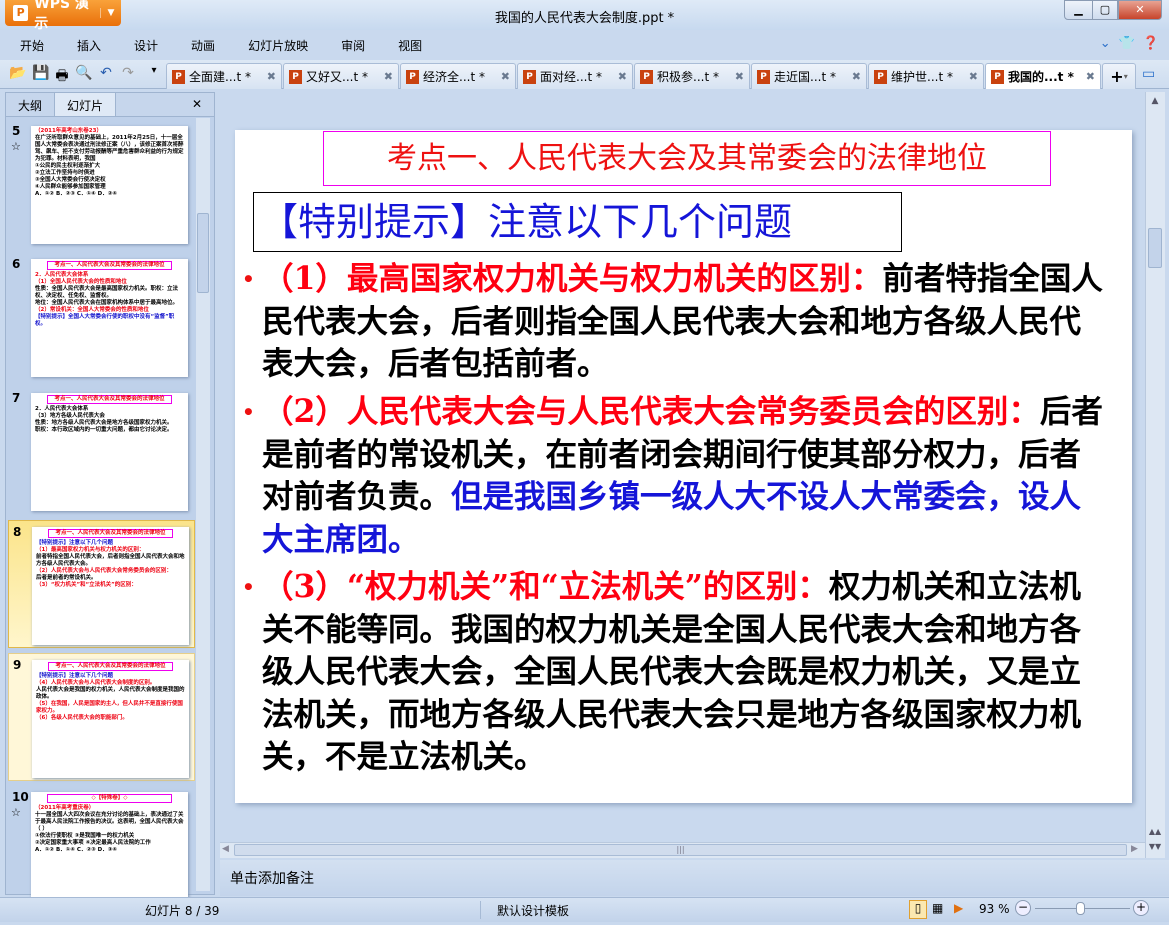 This screenshot has width=1169, height=925. What do you see at coordinates (1080, 908) in the screenshot?
I see `zoom-slider-thumb` at bounding box center [1080, 908].